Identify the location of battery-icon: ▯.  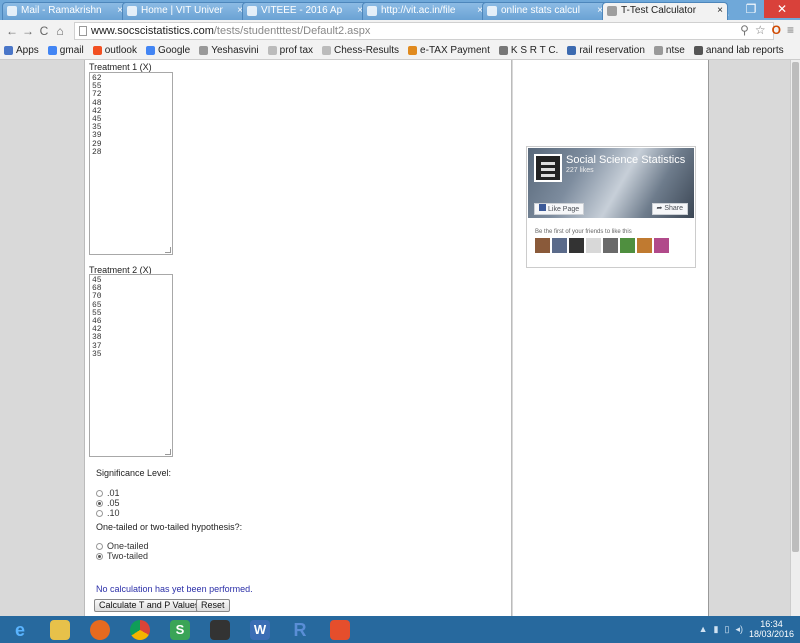
(726, 629).